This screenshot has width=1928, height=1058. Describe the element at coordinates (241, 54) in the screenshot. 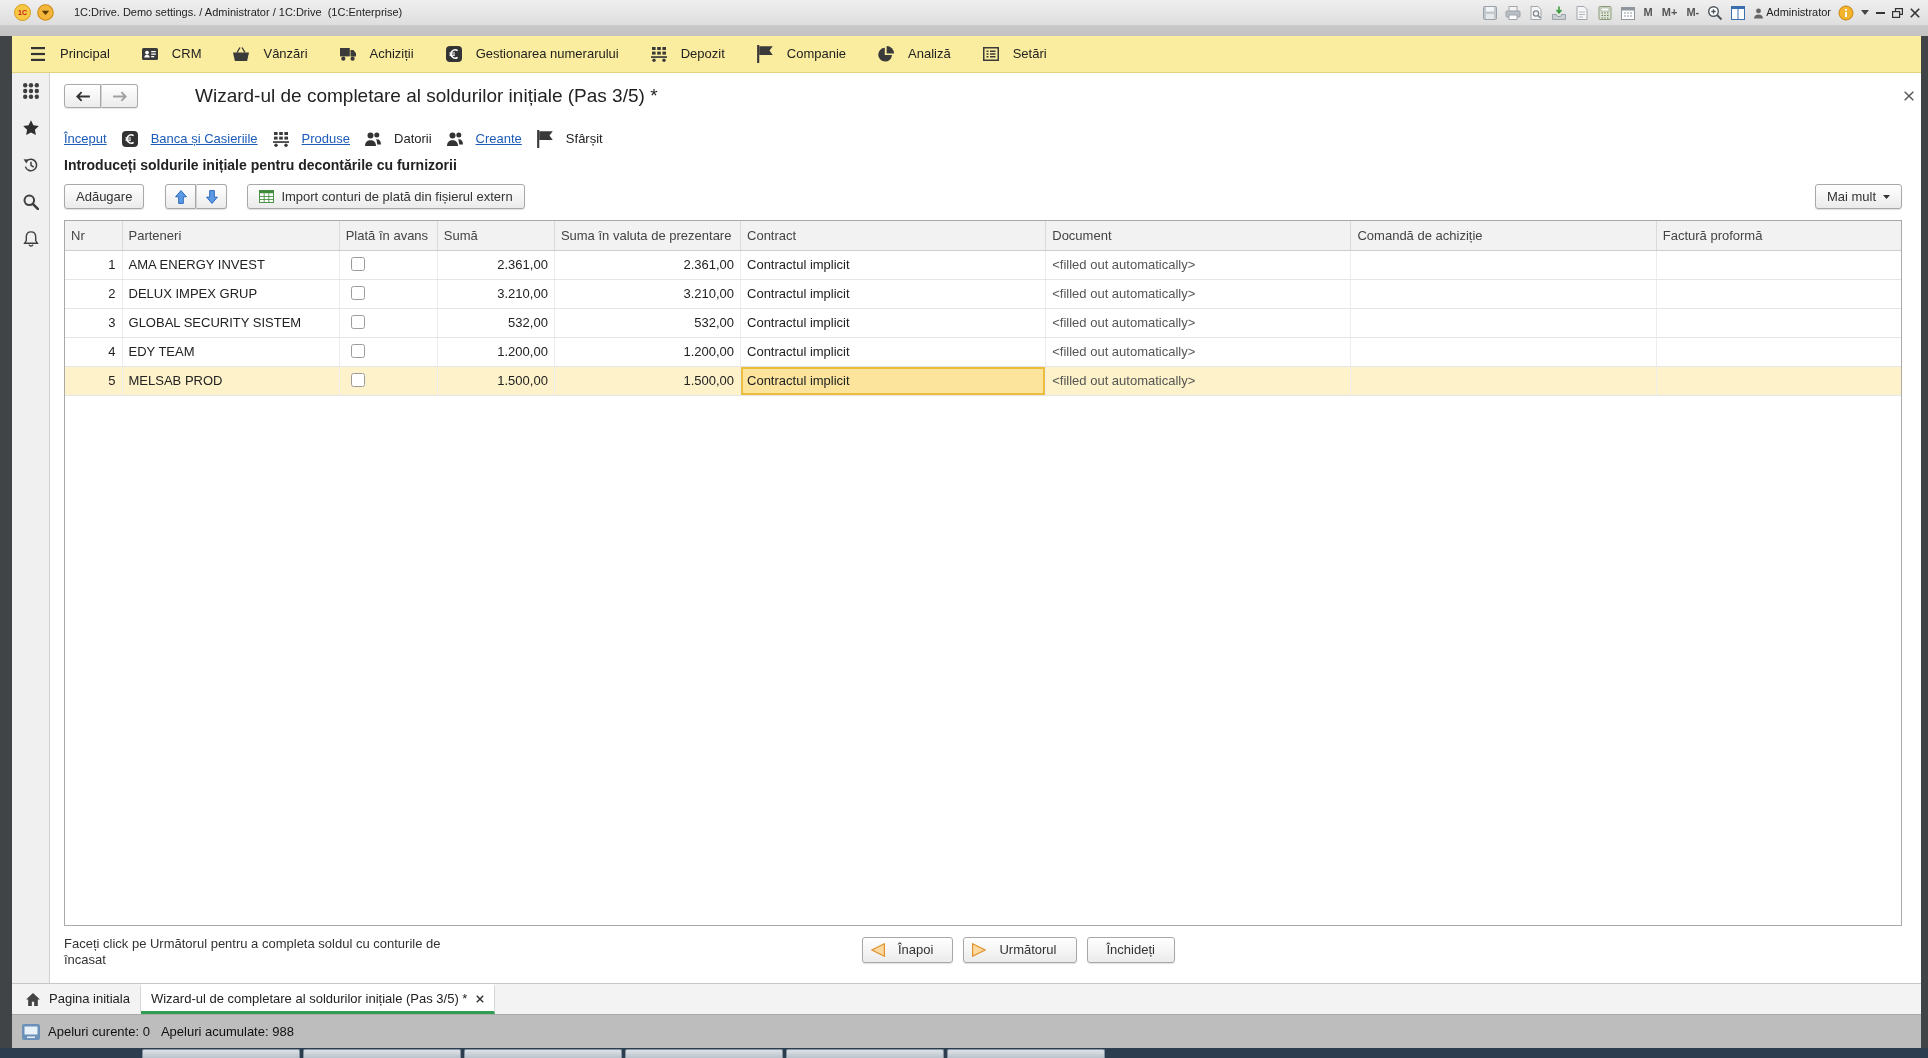

I see `basket-icon` at that location.